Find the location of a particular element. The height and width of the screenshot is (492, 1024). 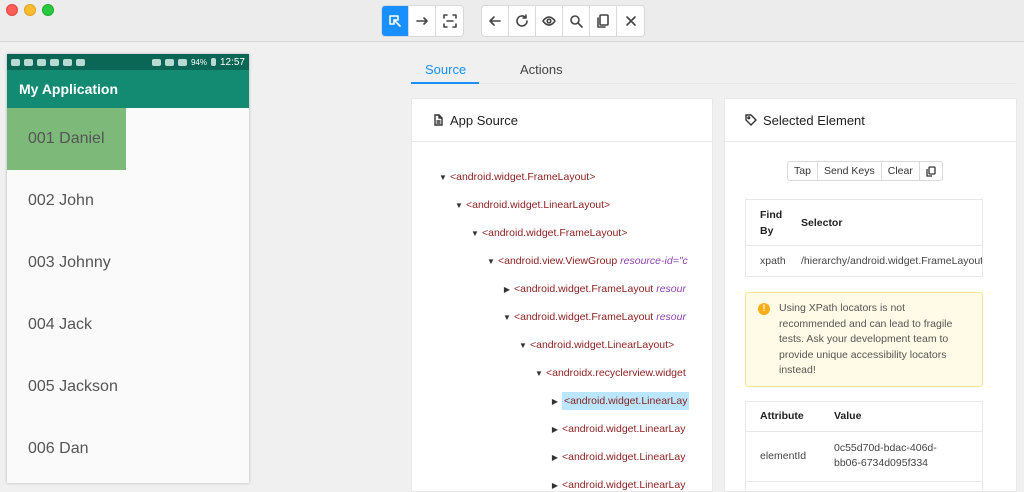

swipe-icon is located at coordinates (422, 21).